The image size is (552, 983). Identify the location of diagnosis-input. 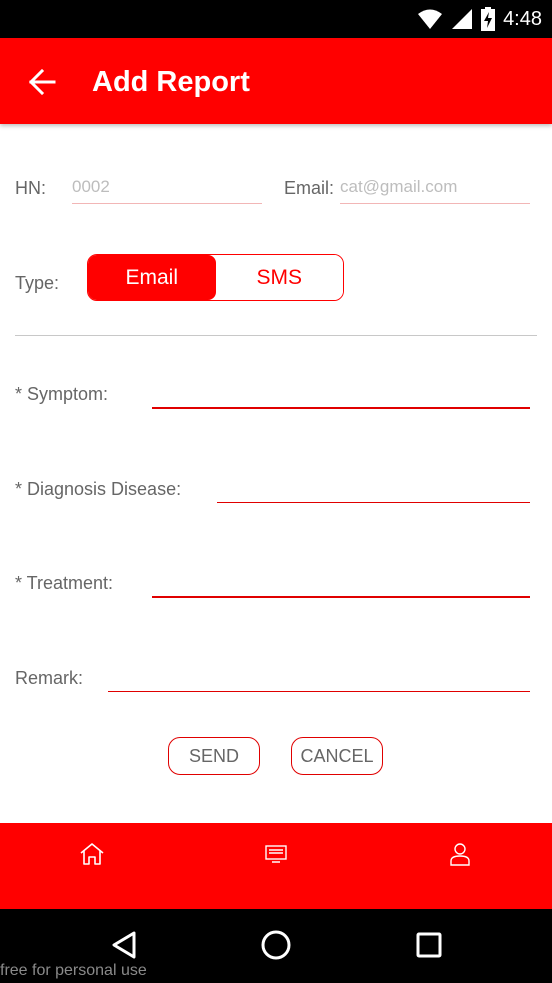
(373, 488).